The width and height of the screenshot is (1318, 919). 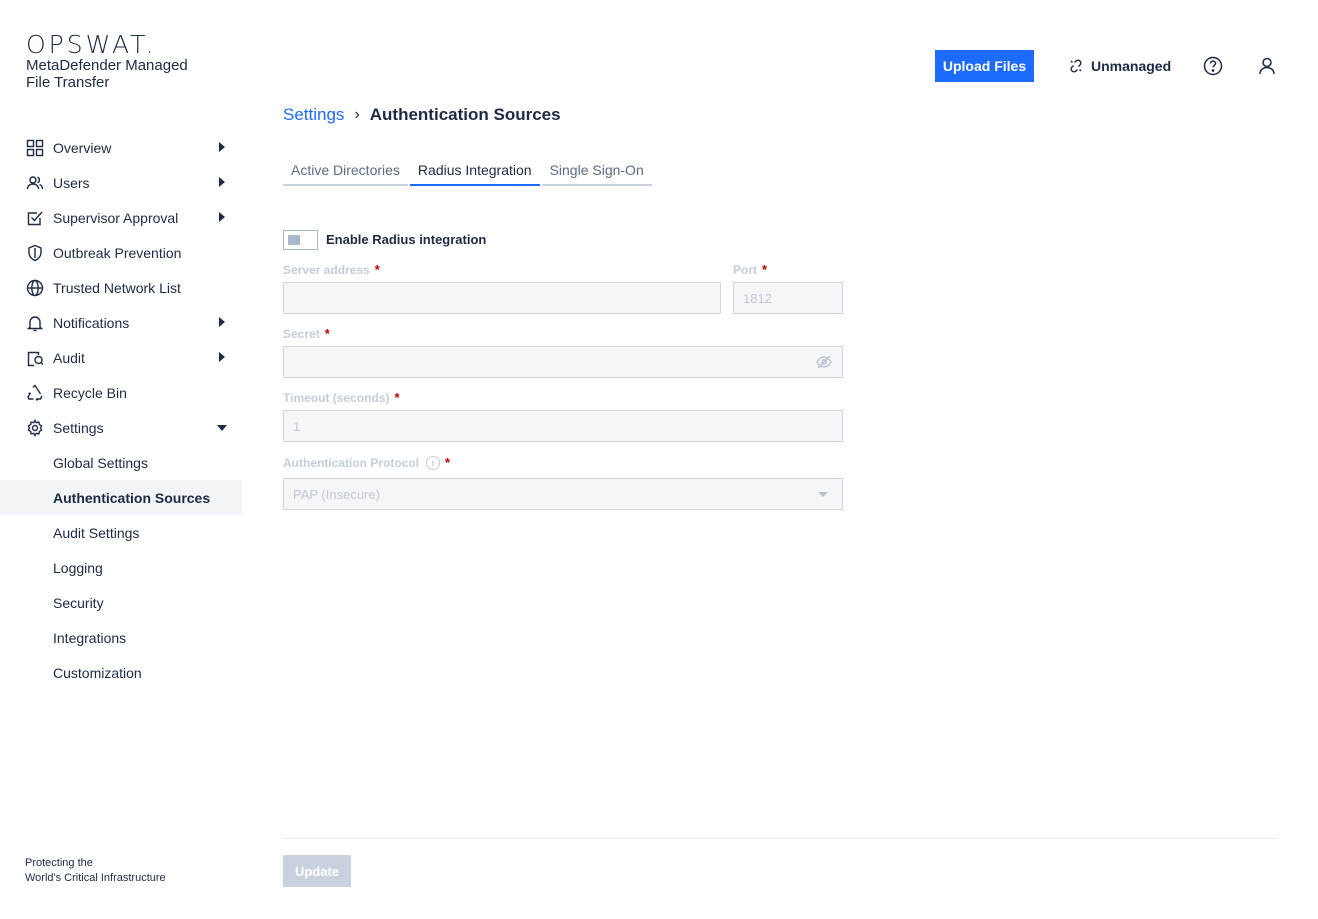 I want to click on sidebar-item-notifications: Notifications, so click(x=121, y=322).